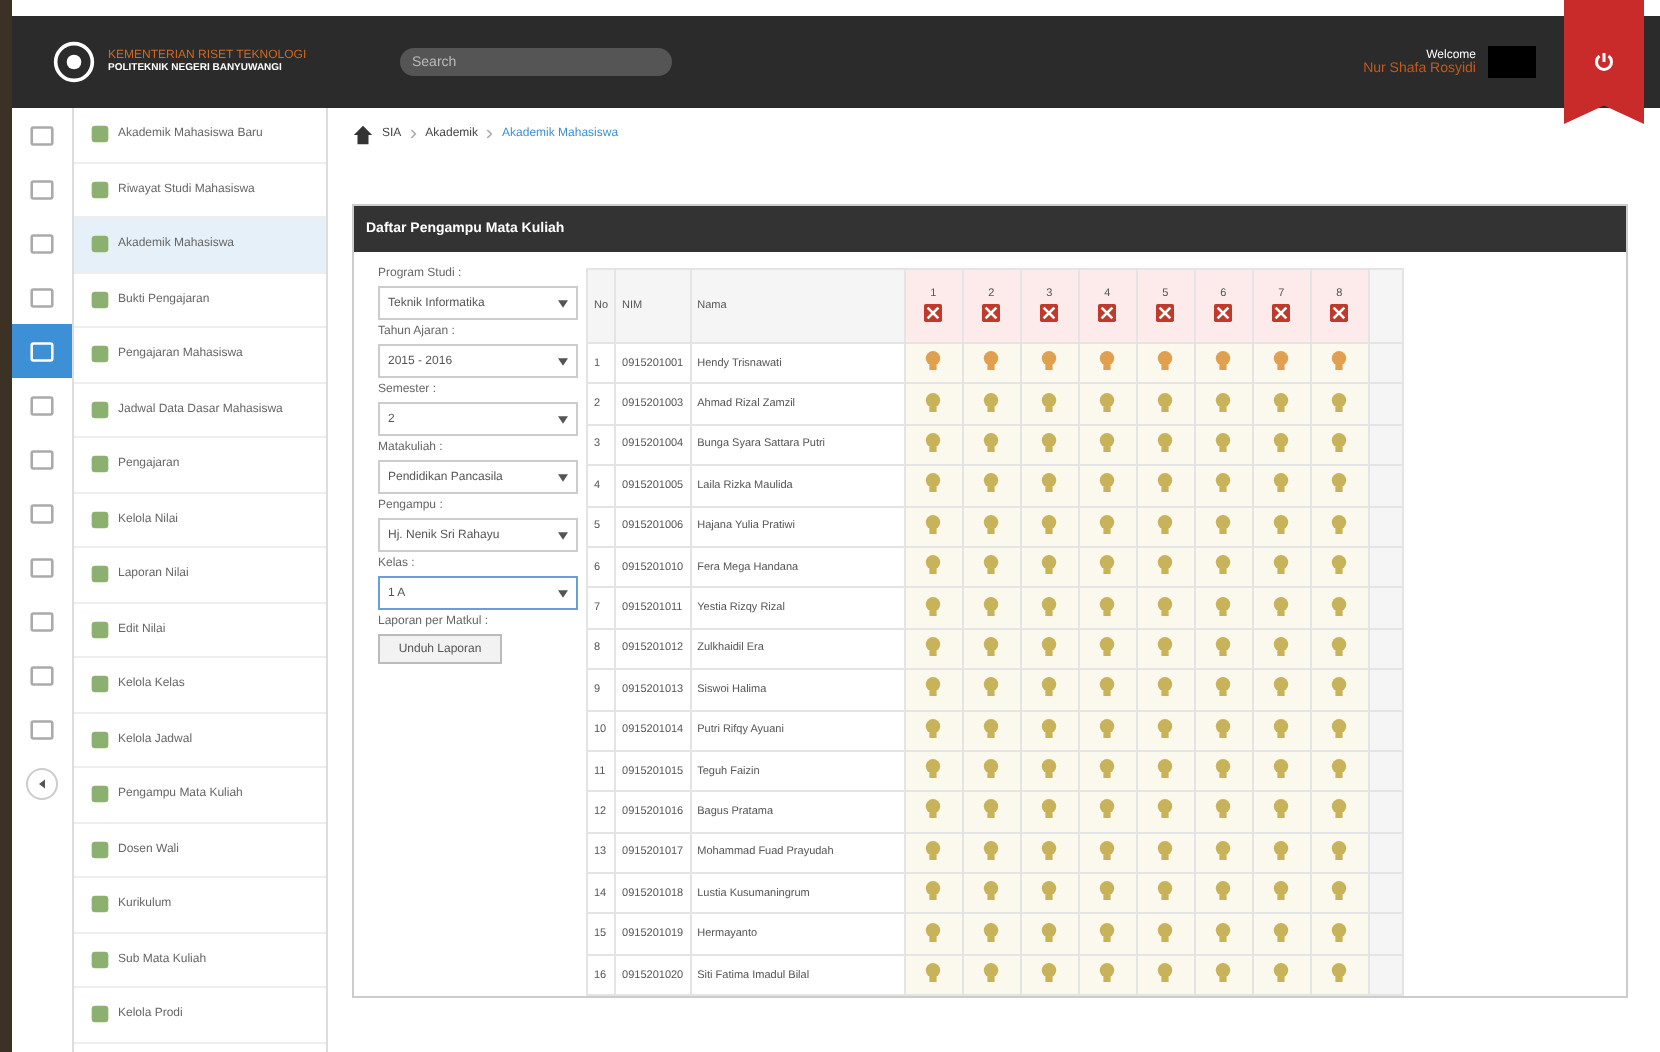  I want to click on logout-button, so click(1604, 62).